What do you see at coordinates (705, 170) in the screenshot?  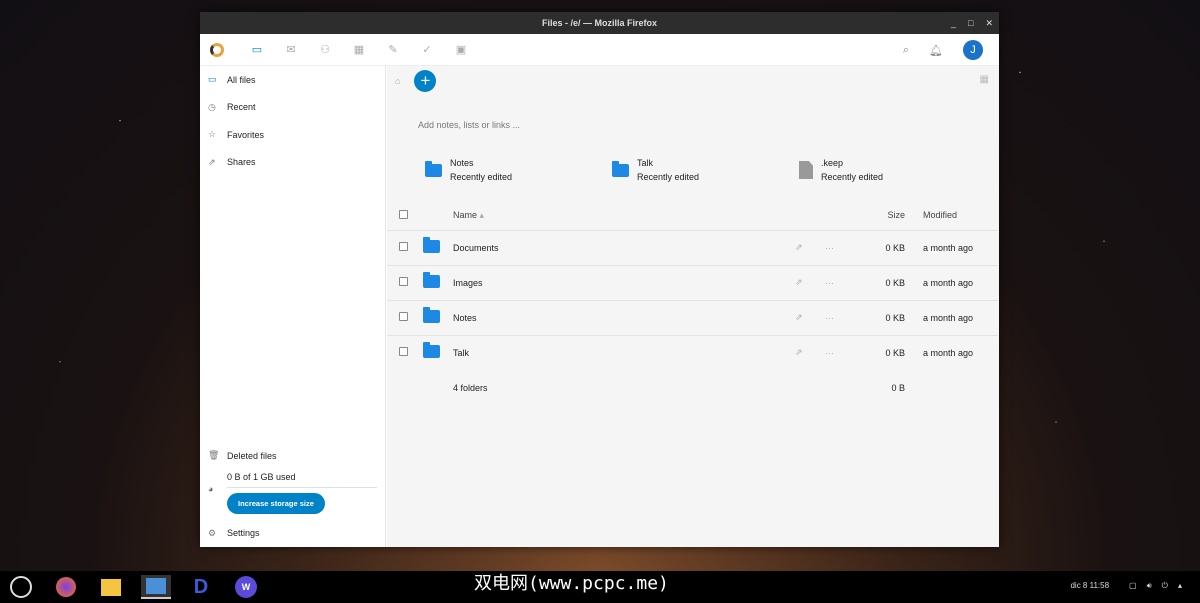 I see `recent-item: Talk Recently edited` at bounding box center [705, 170].